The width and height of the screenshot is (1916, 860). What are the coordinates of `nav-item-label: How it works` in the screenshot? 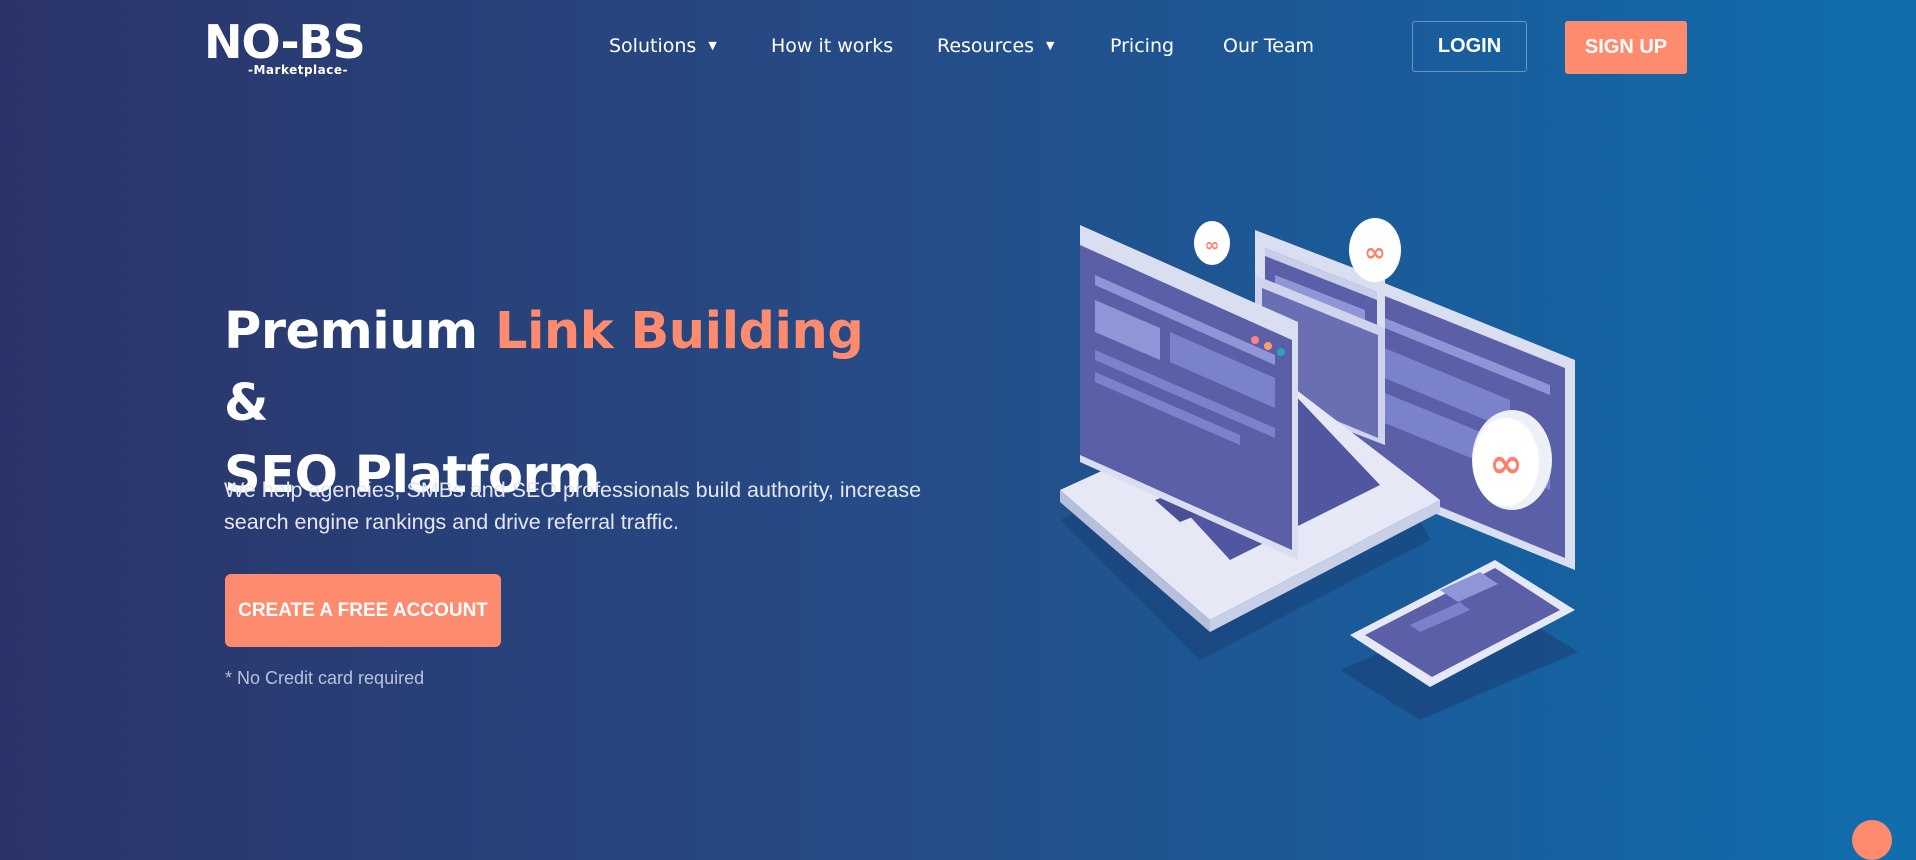 It's located at (832, 46).